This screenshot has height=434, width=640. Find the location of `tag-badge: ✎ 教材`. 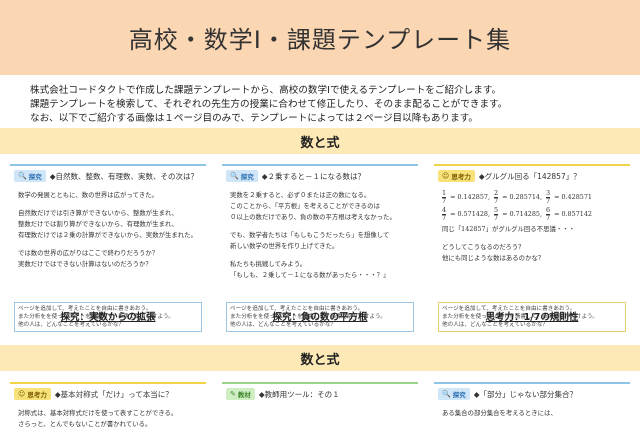

tag-badge: ✎ 教材 is located at coordinates (240, 394).